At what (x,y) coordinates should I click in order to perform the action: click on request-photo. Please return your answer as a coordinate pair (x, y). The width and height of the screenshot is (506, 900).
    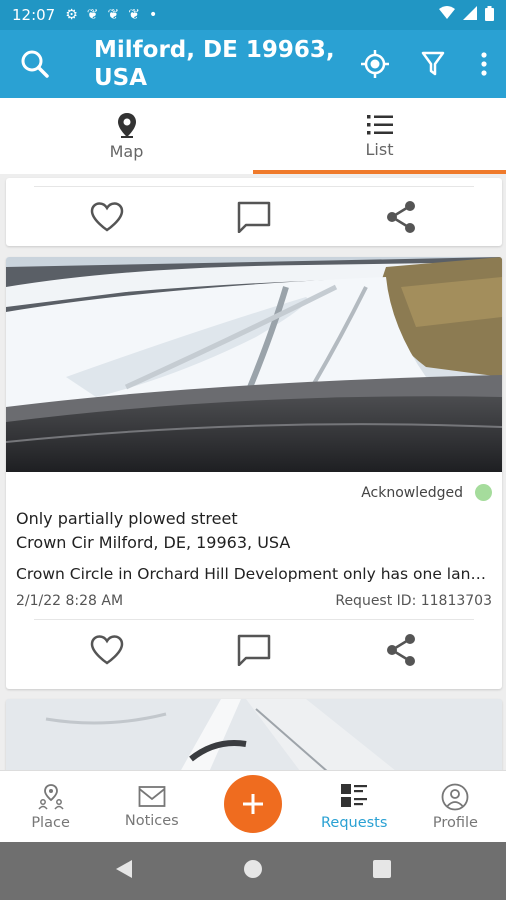
    Looking at the image, I should click on (254, 734).